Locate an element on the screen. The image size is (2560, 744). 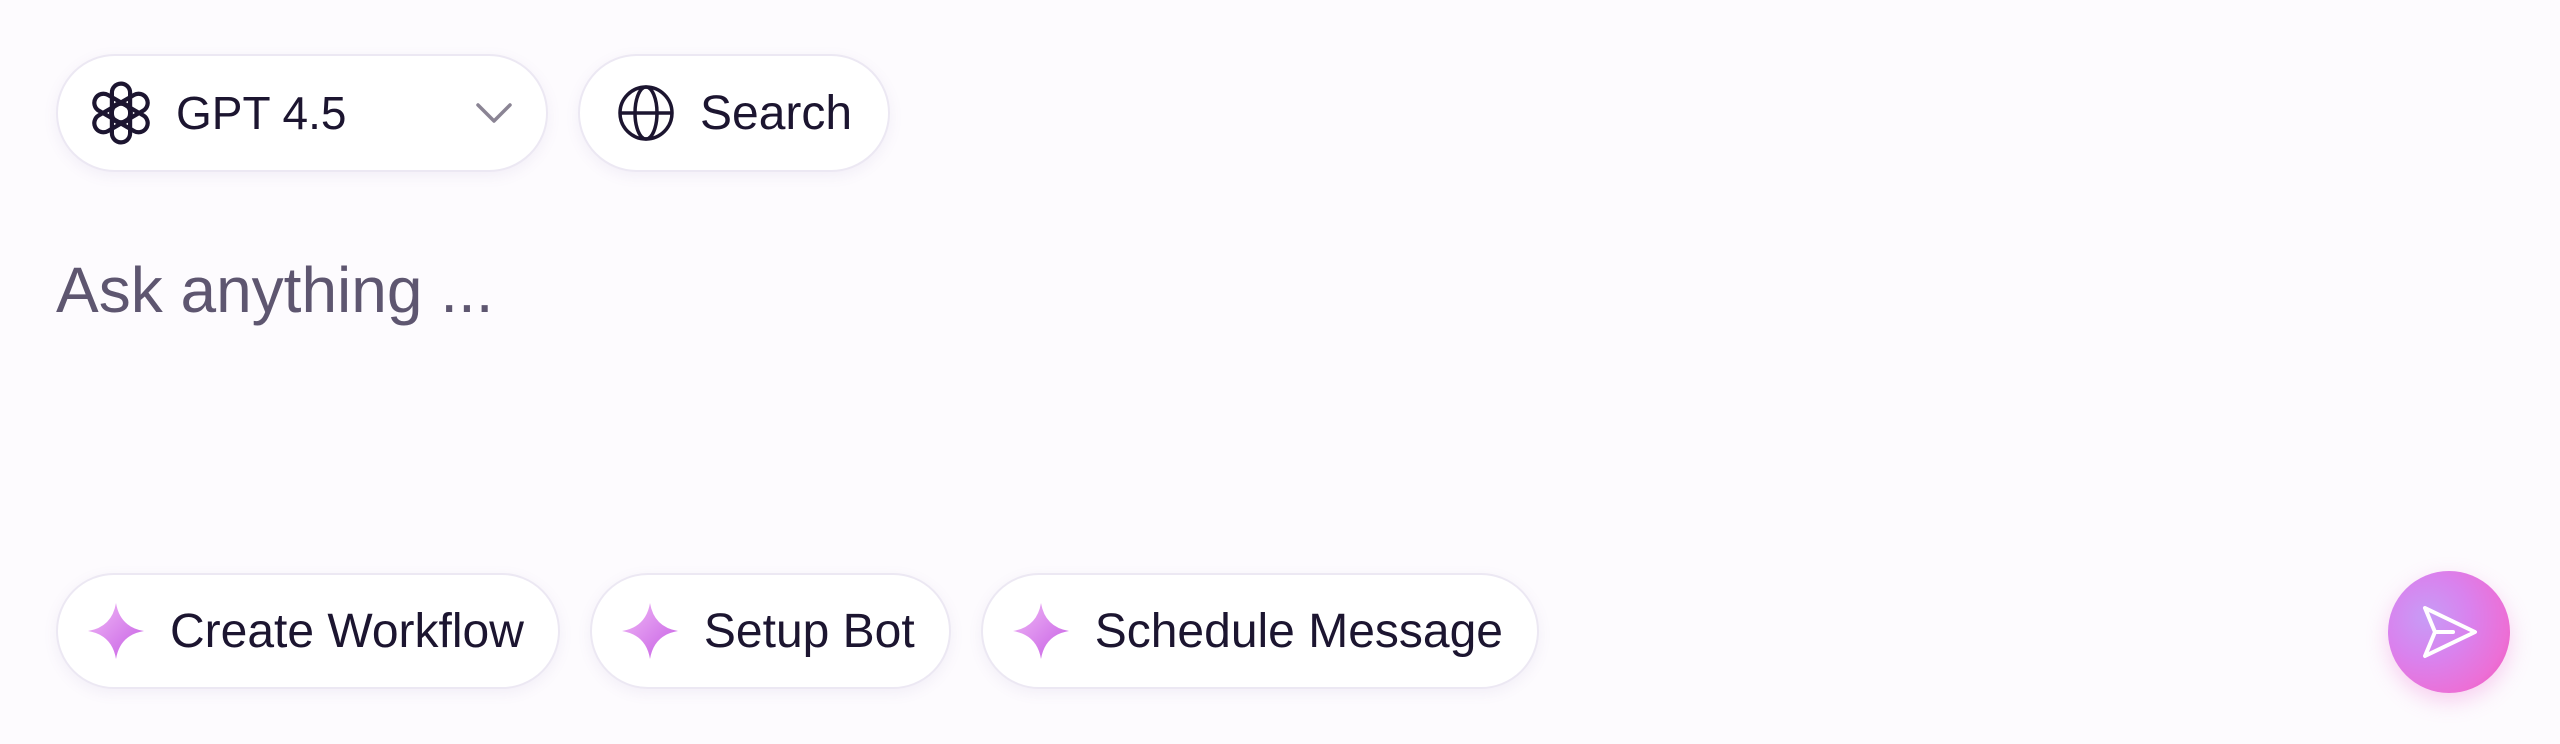
suggestion-schedule-message: Schedule Message is located at coordinates (1259, 631).